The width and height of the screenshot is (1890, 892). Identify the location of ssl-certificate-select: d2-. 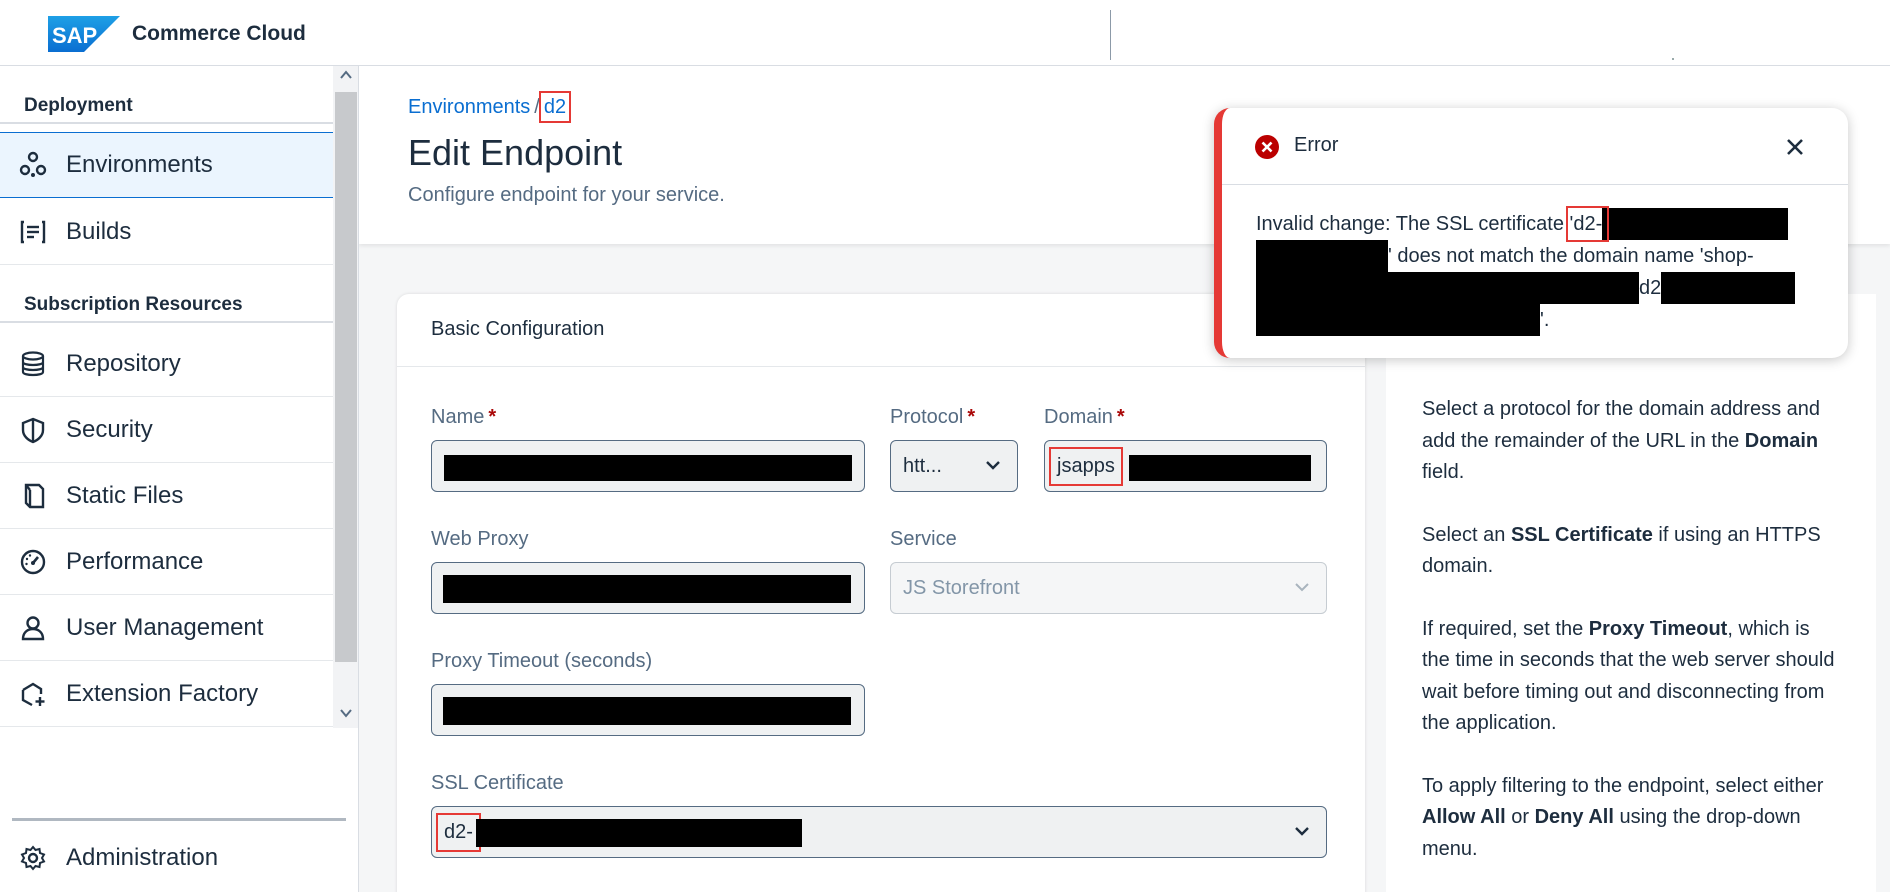
(879, 832).